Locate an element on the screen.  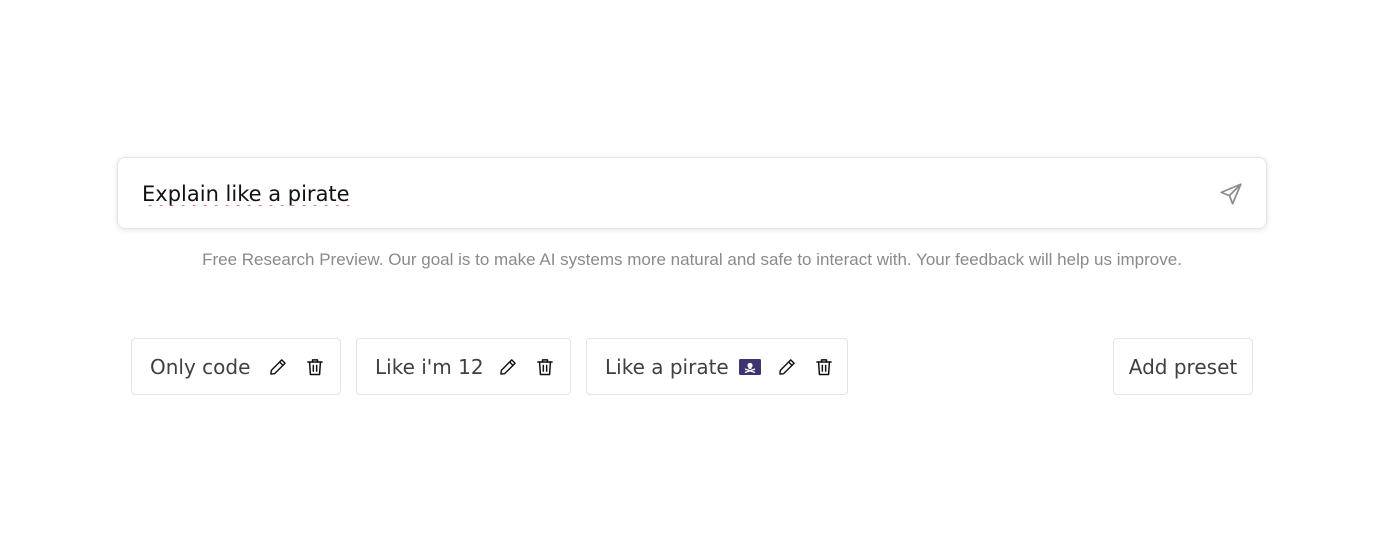
add-preset-label: Add preset is located at coordinates (1183, 366).